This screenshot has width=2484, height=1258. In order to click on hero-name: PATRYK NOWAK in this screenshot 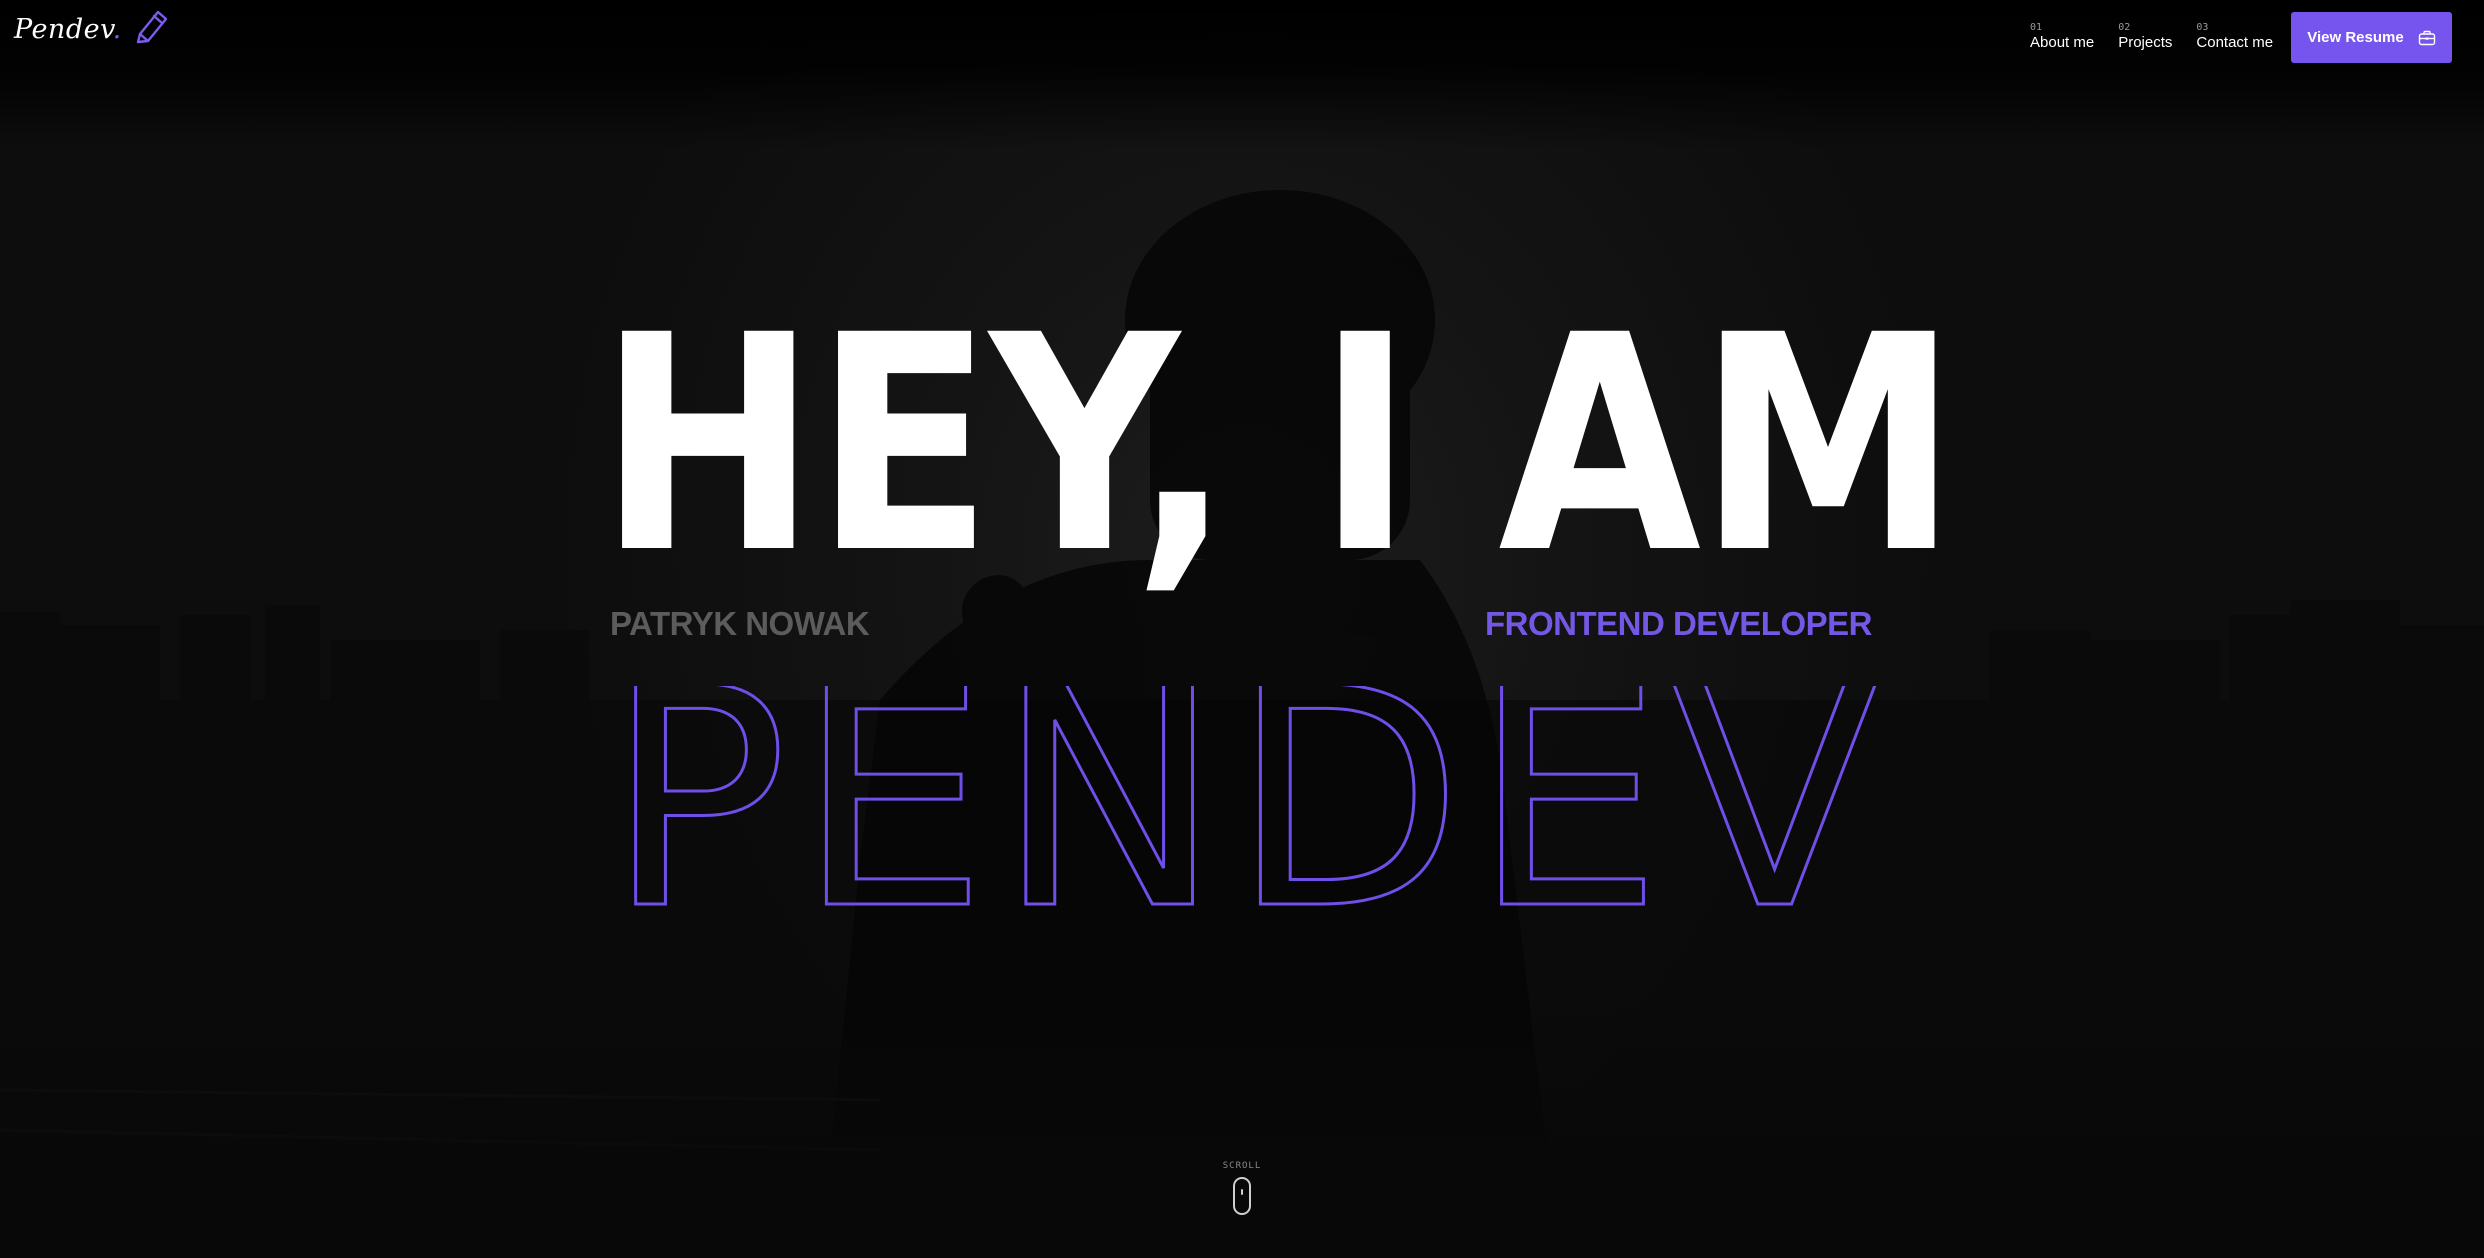, I will do `click(740, 623)`.